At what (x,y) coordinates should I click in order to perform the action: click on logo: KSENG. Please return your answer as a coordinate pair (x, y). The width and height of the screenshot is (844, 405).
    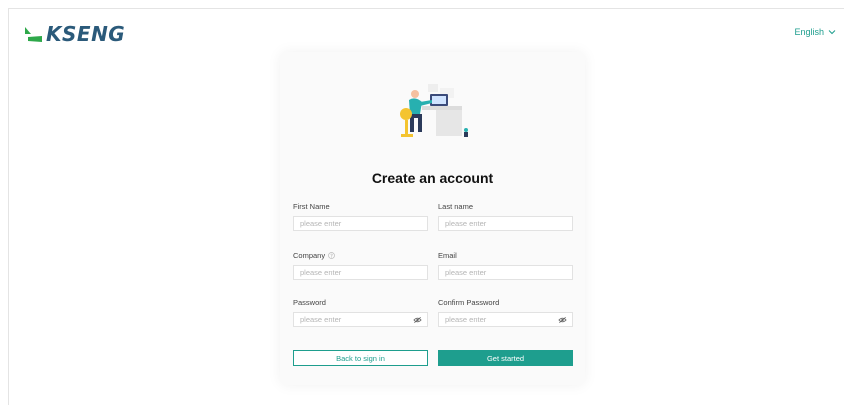
    Looking at the image, I should click on (74, 34).